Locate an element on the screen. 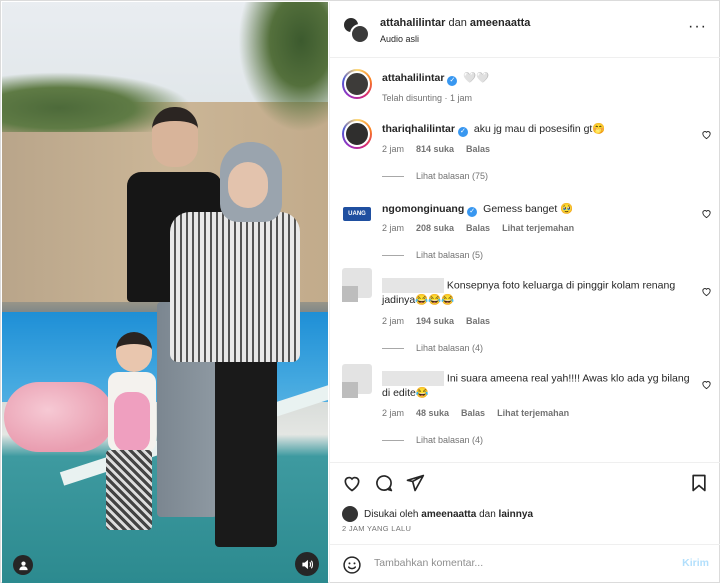 This screenshot has width=720, height=583. liked-by: Disukai oleh ameenaatta dan lainnya is located at coordinates (437, 514).